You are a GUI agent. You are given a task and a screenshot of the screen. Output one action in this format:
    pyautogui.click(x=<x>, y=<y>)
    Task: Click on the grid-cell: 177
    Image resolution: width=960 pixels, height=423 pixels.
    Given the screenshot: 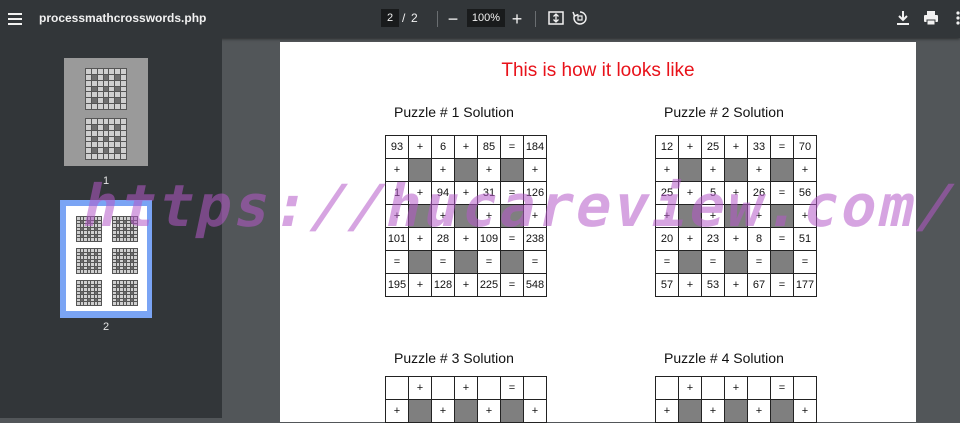 What is the action you would take?
    pyautogui.click(x=805, y=285)
    